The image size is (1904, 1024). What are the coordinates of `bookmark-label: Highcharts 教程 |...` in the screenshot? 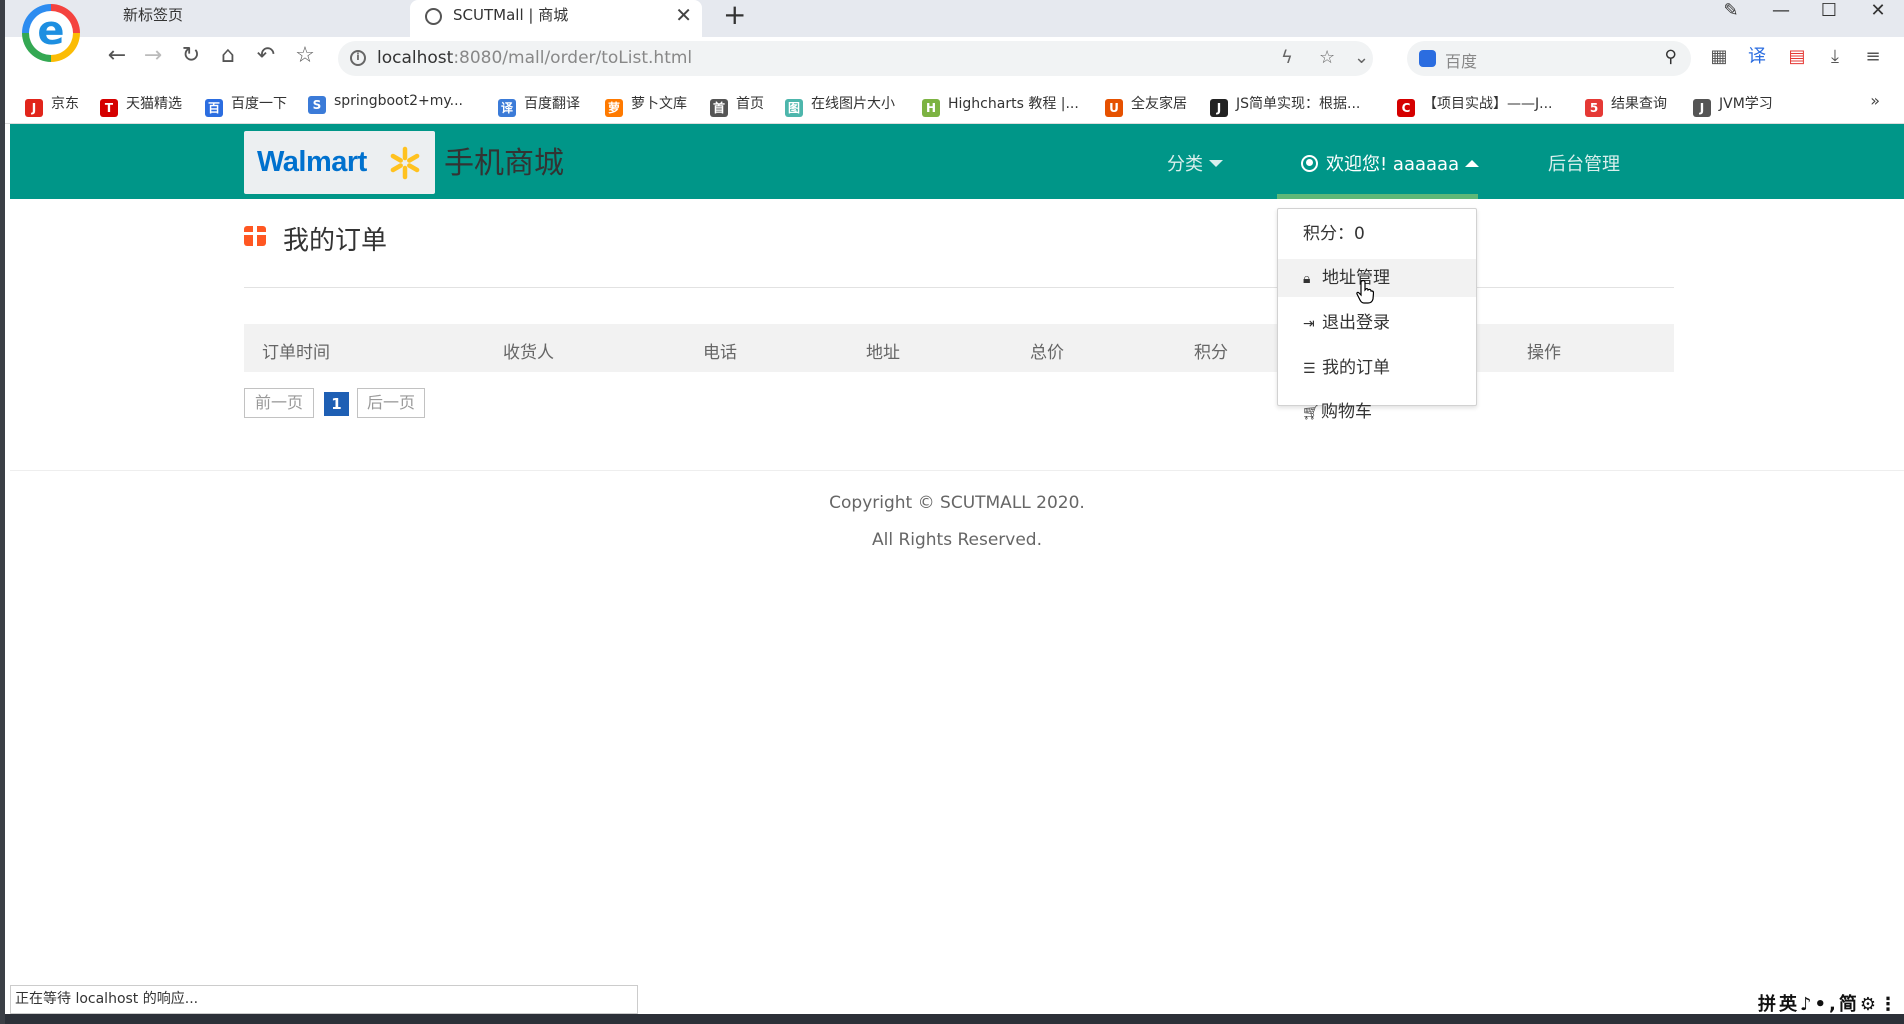 It's located at (1013, 104).